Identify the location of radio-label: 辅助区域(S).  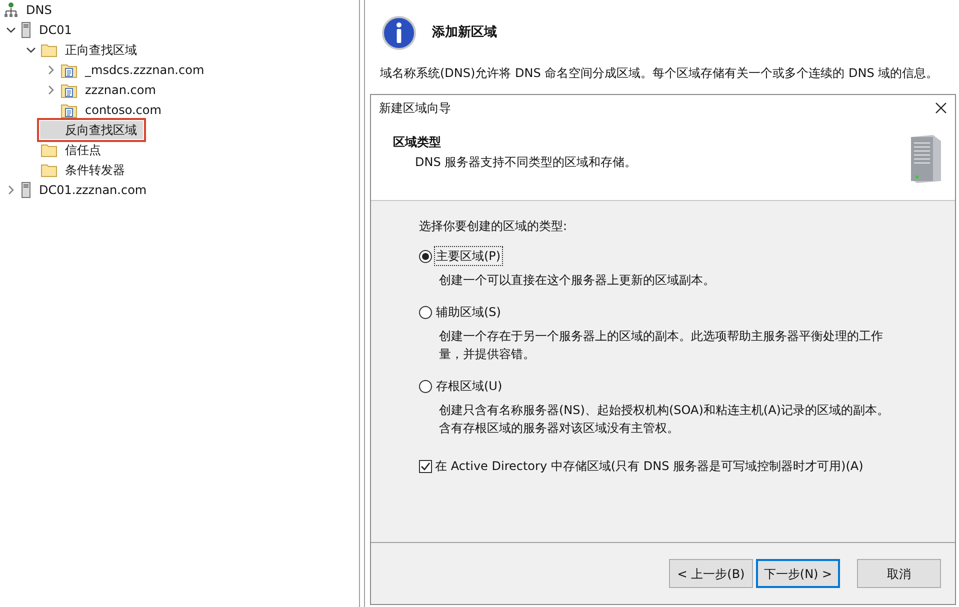
(468, 312).